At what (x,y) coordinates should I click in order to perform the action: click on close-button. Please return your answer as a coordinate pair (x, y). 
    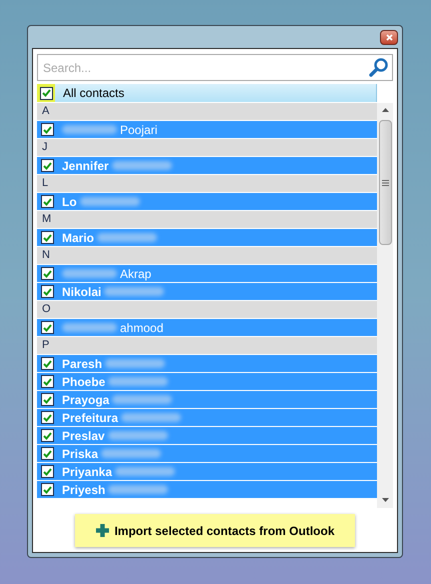
    Looking at the image, I should click on (389, 37).